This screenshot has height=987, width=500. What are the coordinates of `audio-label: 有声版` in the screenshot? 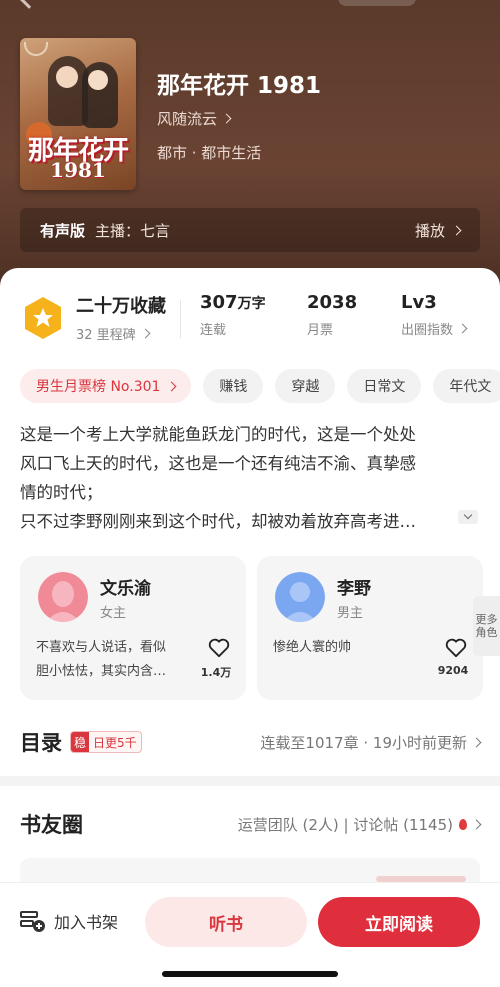 It's located at (63, 230).